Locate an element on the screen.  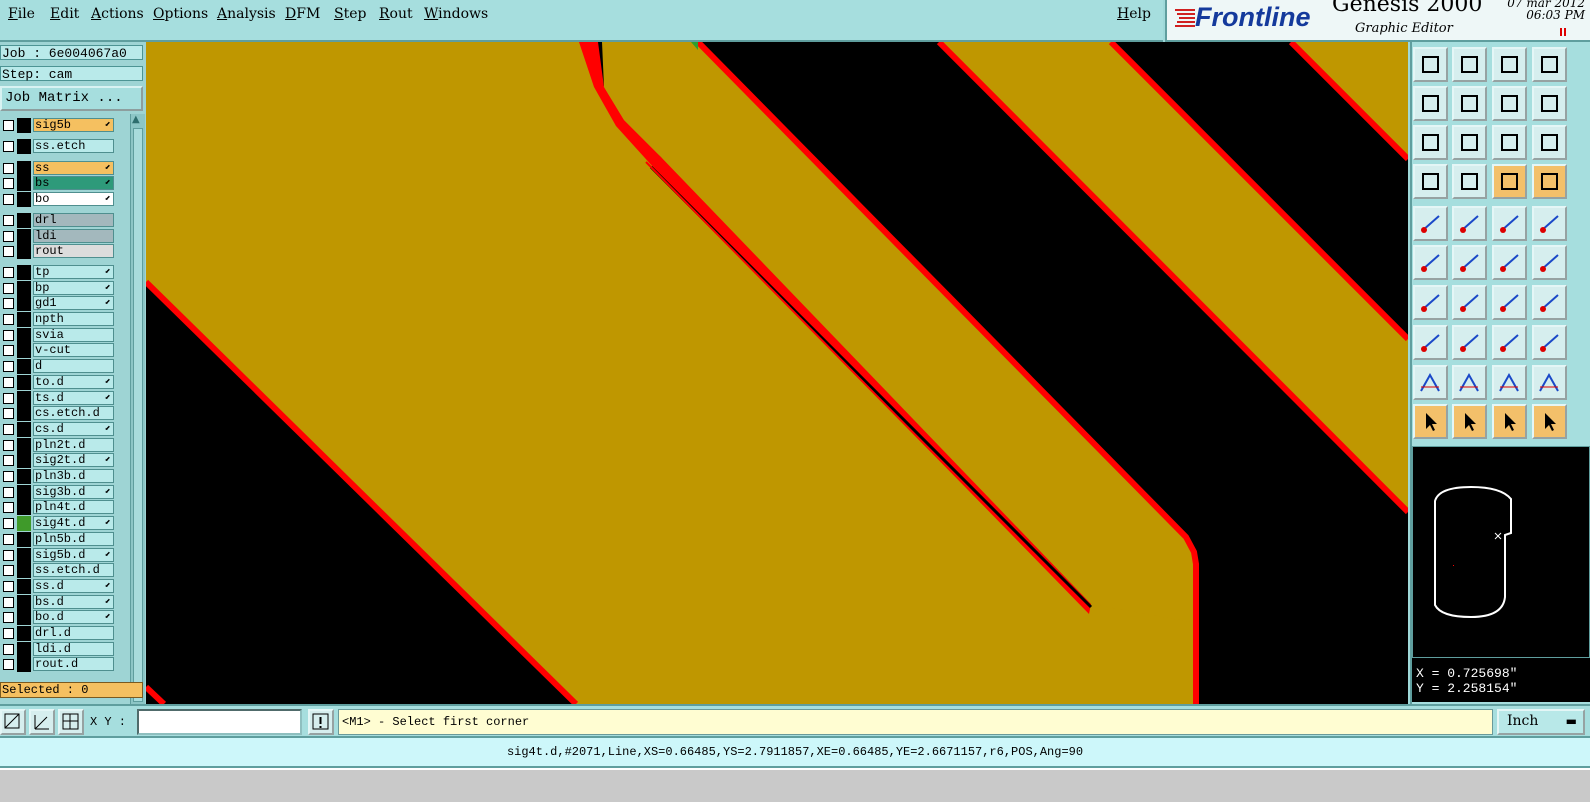
layer-select-button is located at coordinates (1509, 181).